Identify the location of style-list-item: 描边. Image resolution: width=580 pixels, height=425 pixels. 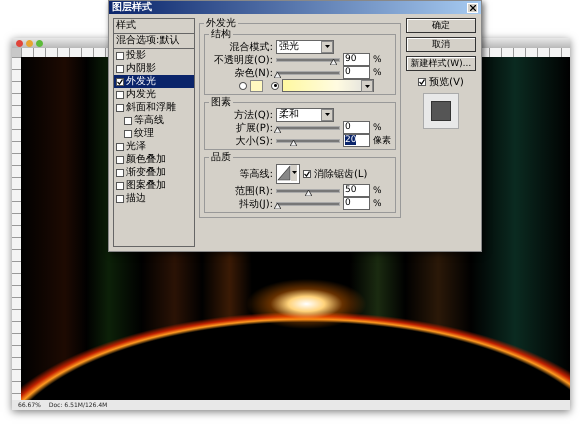
(154, 198).